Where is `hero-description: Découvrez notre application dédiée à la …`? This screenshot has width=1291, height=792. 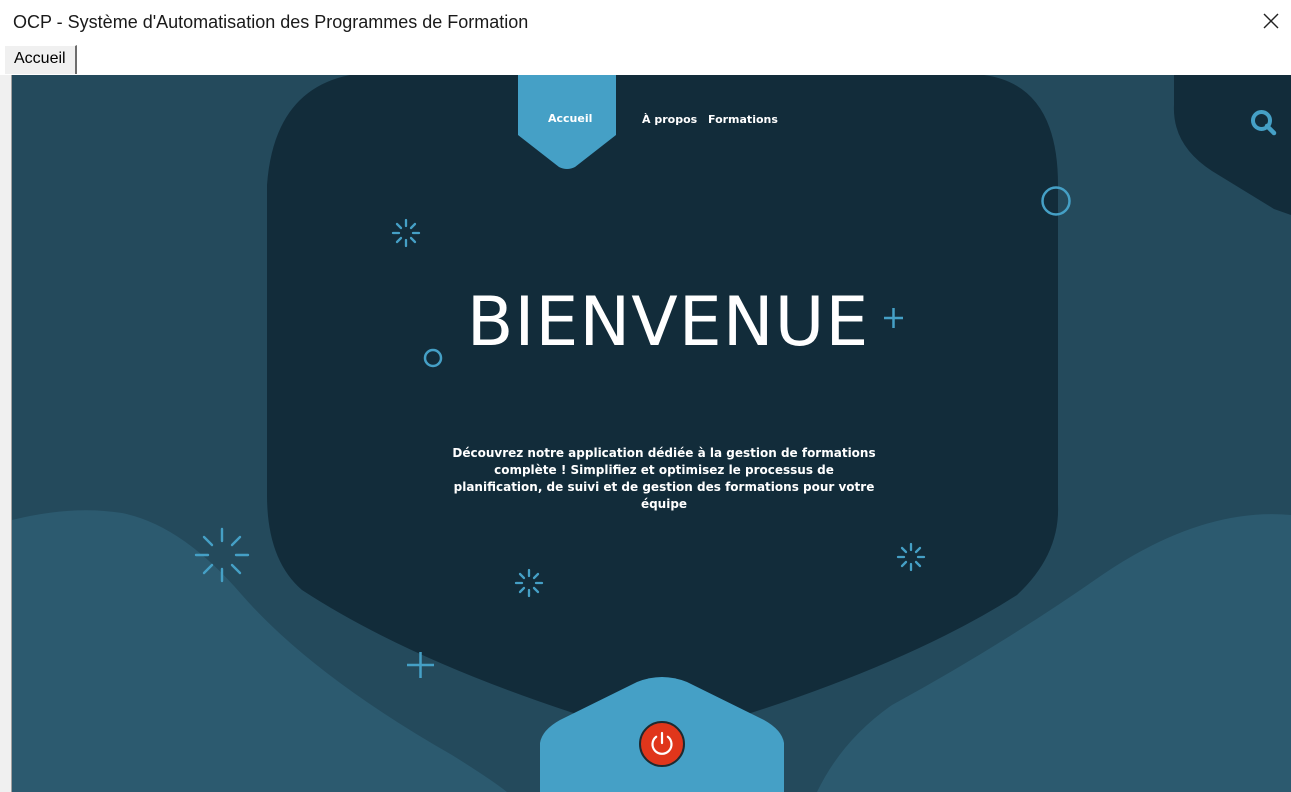
hero-description: Découvrez notre application dédiée à la … is located at coordinates (664, 478).